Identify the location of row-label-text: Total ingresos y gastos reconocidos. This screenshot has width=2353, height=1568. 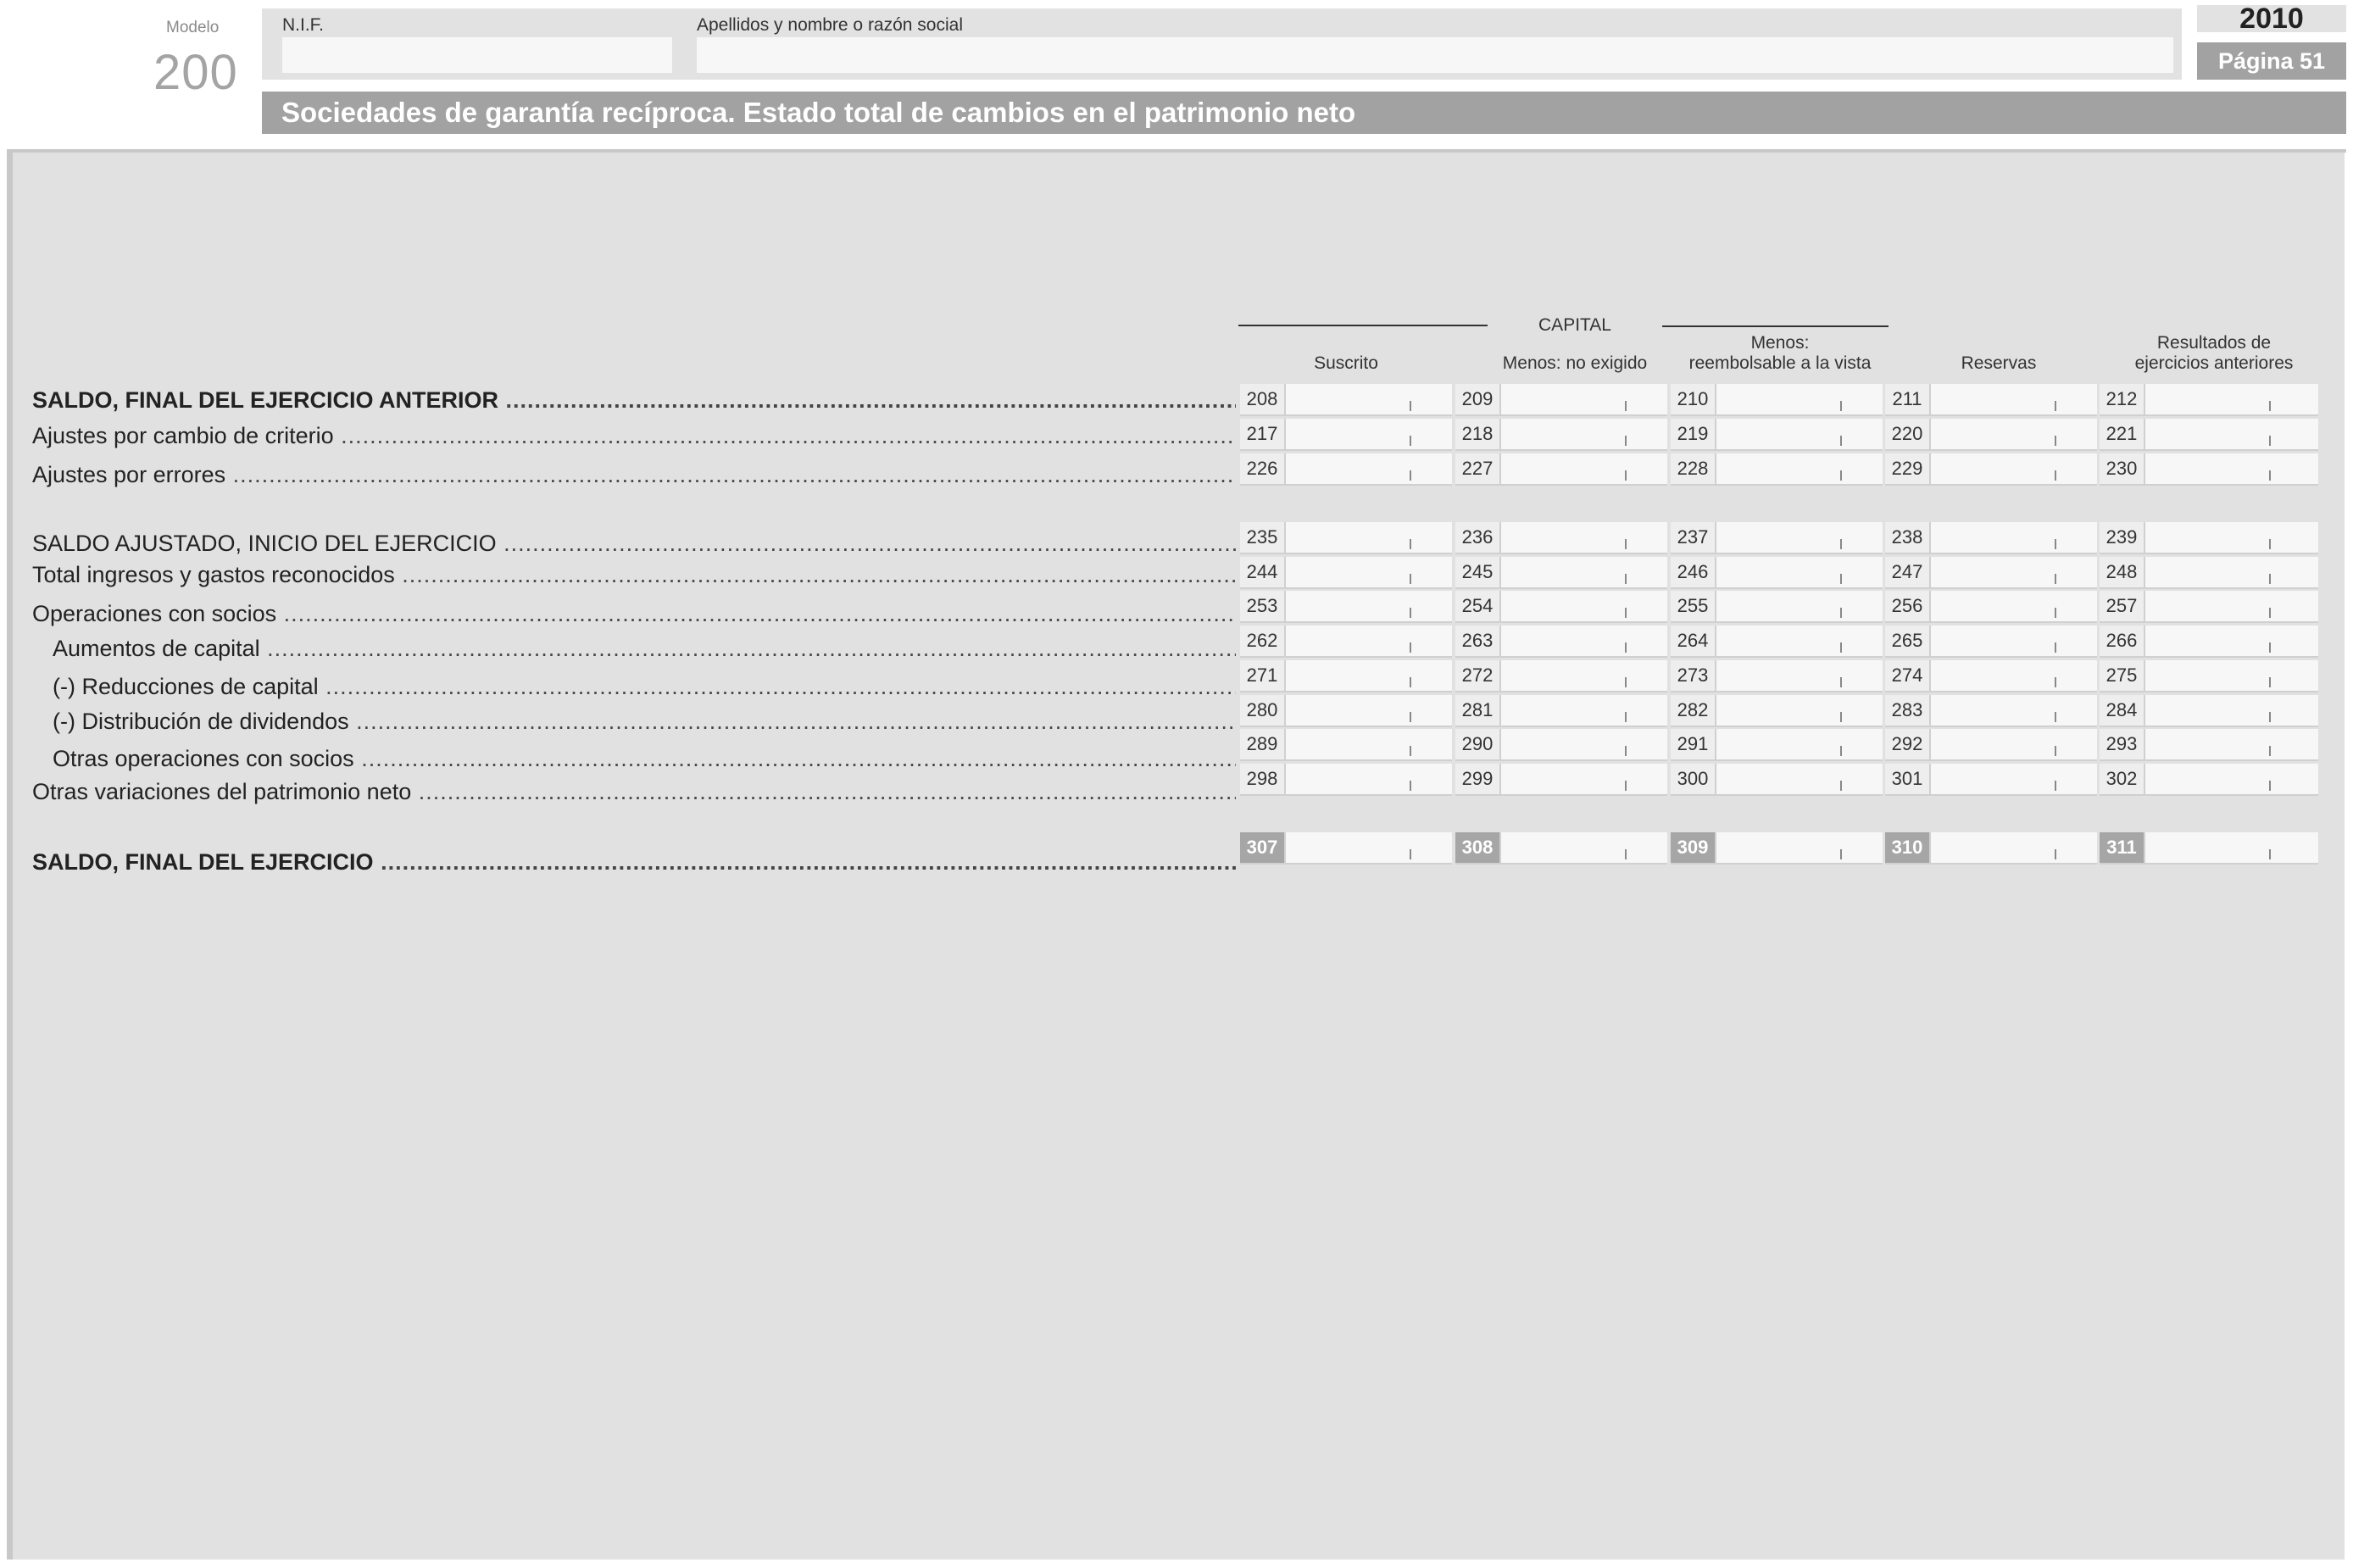
(213, 574).